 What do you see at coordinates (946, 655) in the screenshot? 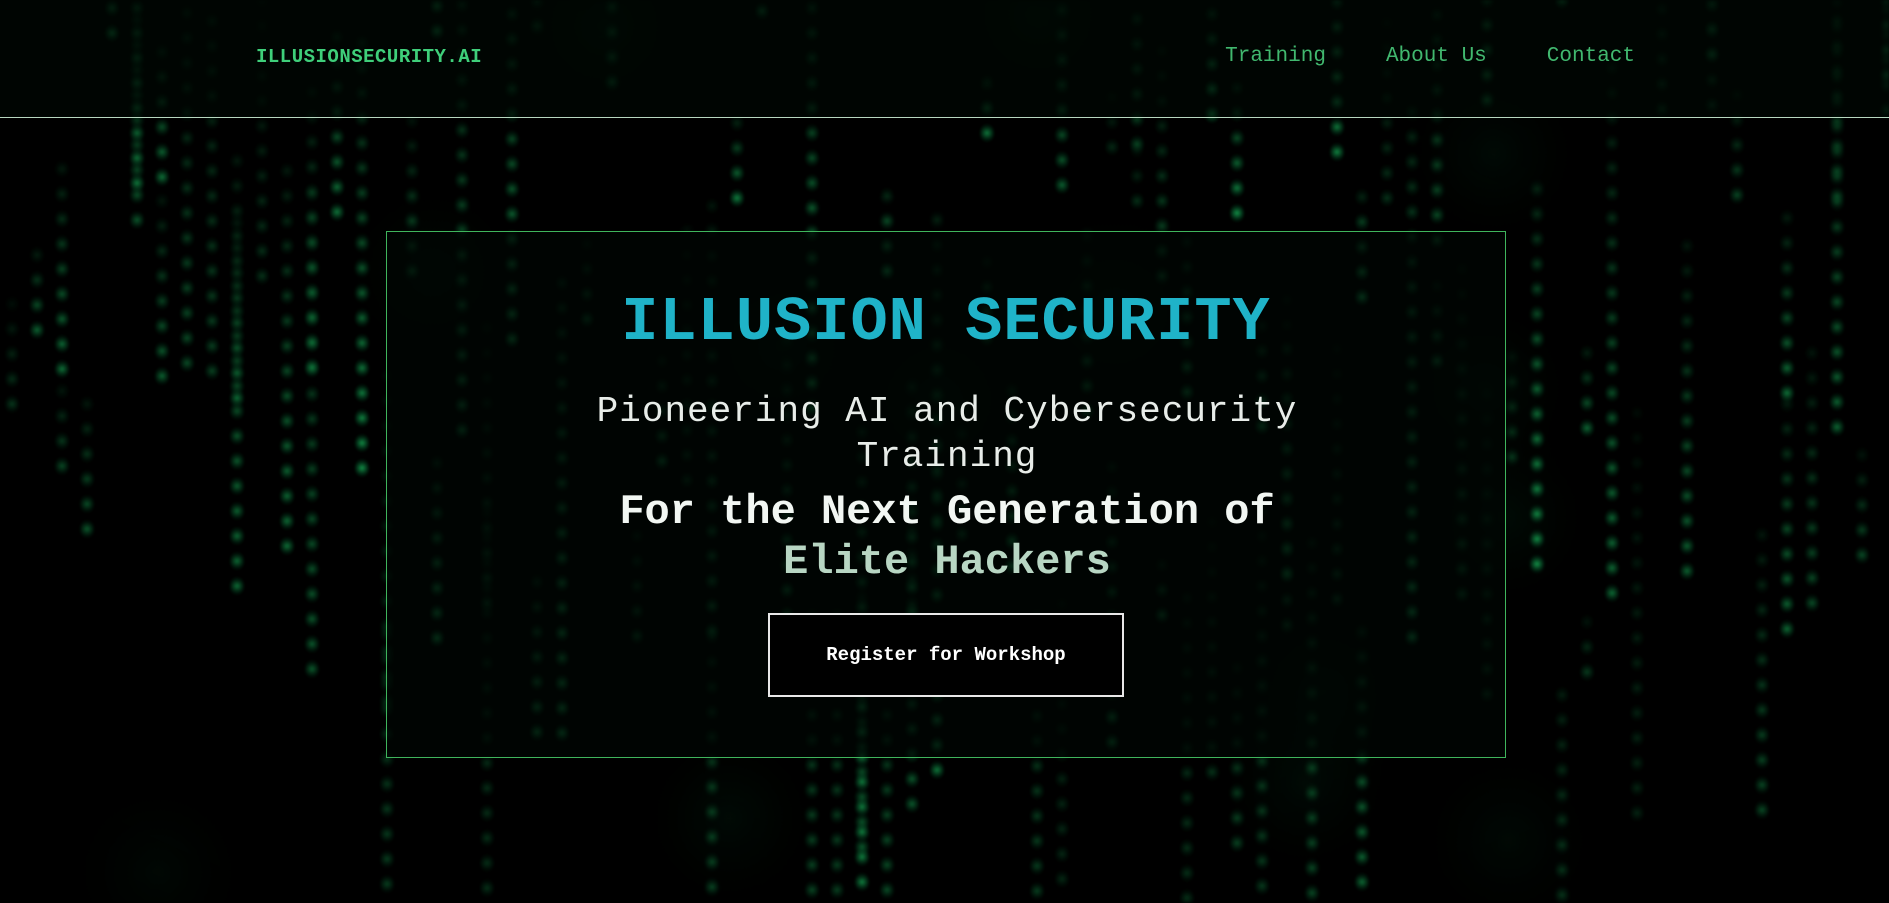
I see `register-workshop-button: Register for Workshop` at bounding box center [946, 655].